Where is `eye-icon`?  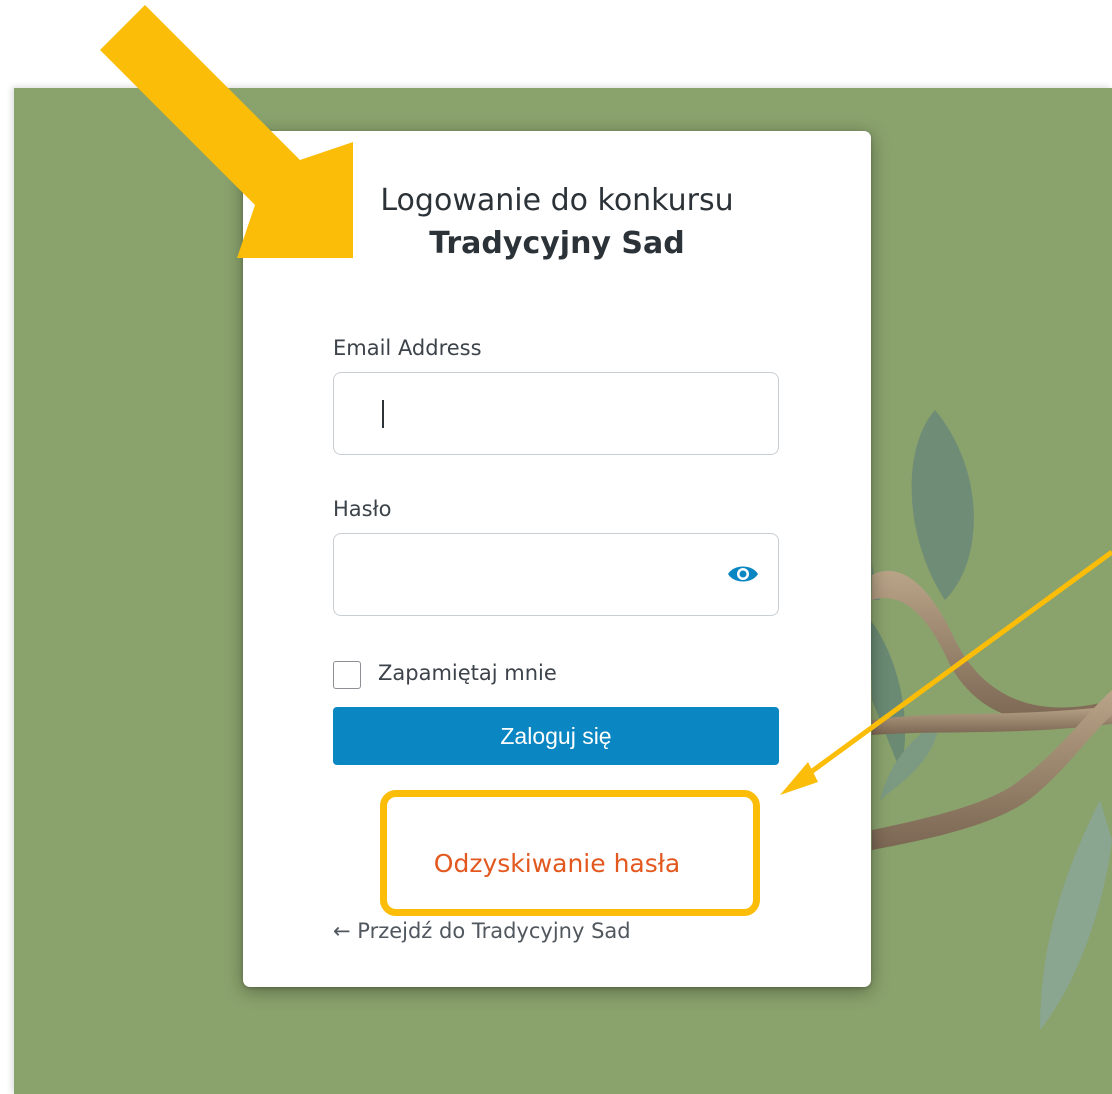
eye-icon is located at coordinates (743, 574).